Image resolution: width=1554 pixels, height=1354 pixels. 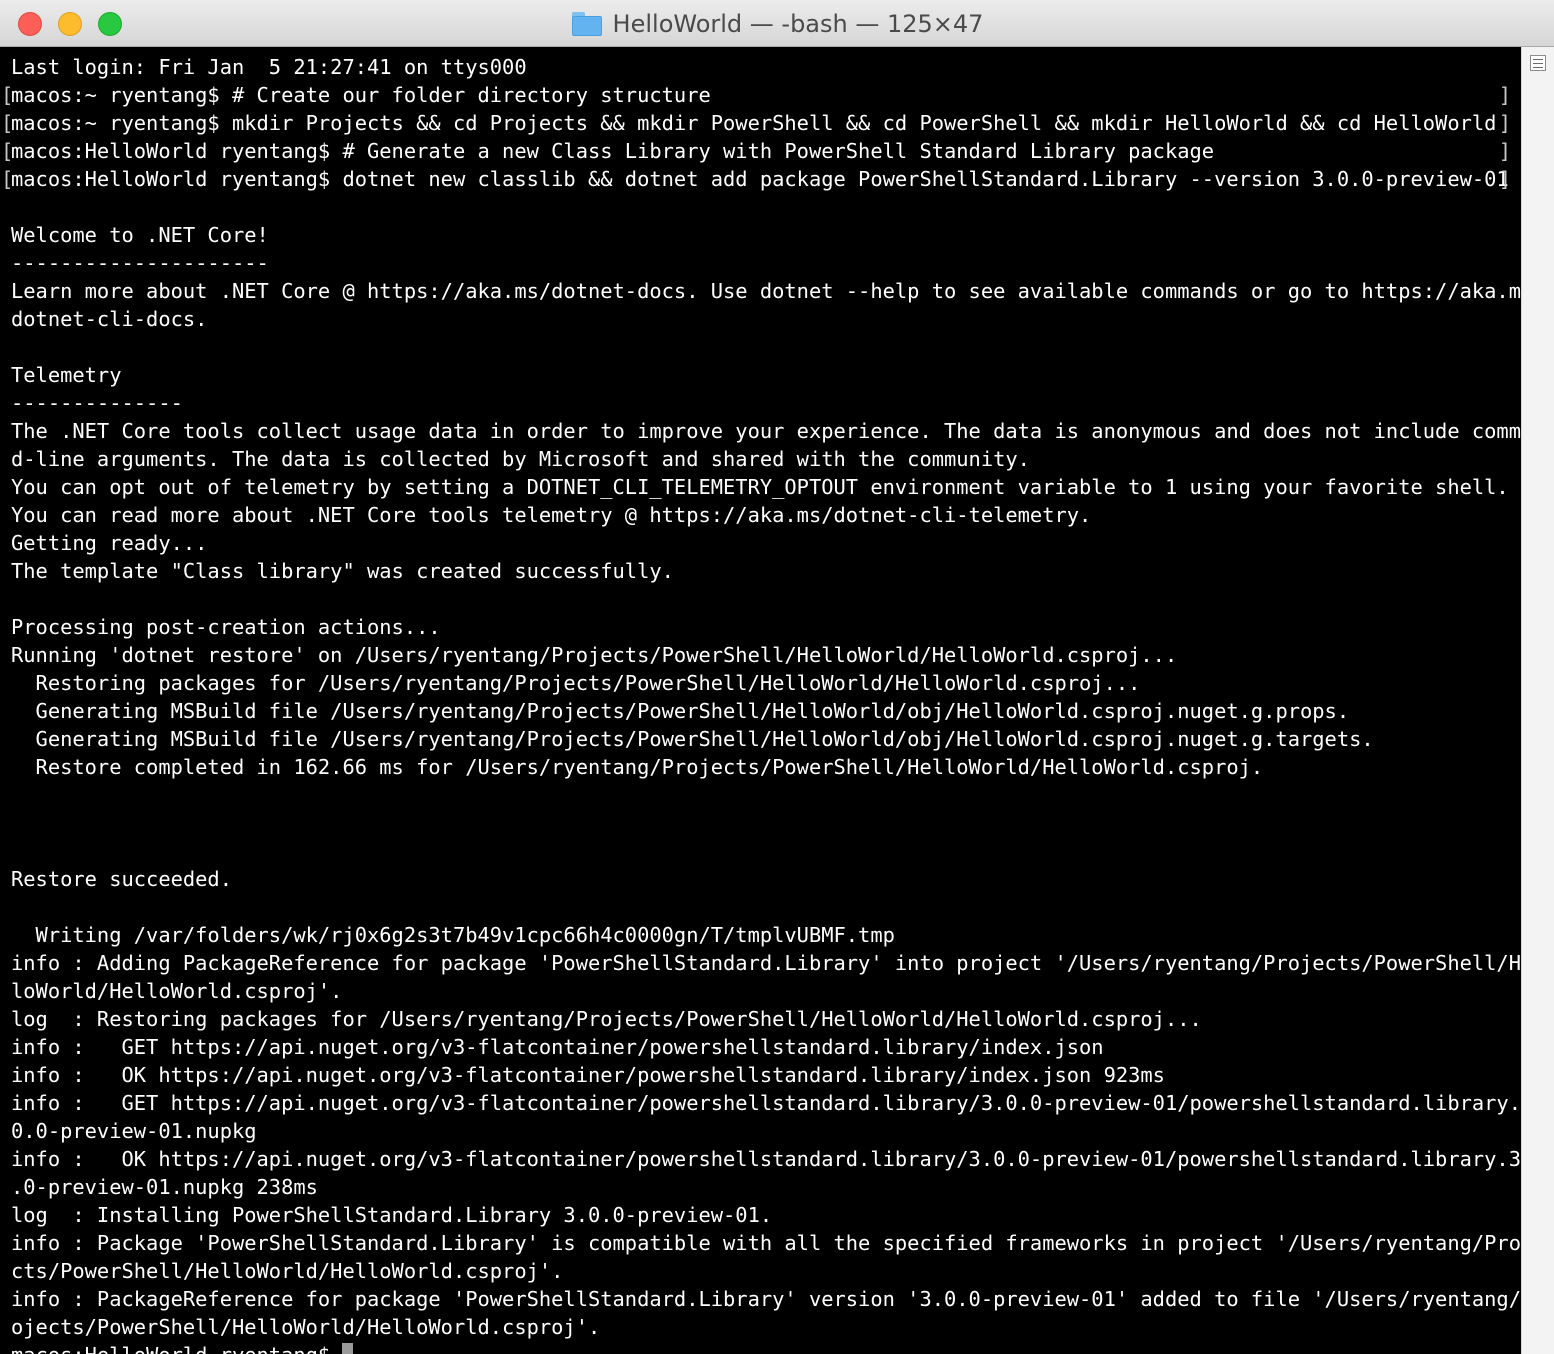 I want to click on shell-prompt: macos:HelloWorld ryentang$, so click(x=176, y=1348).